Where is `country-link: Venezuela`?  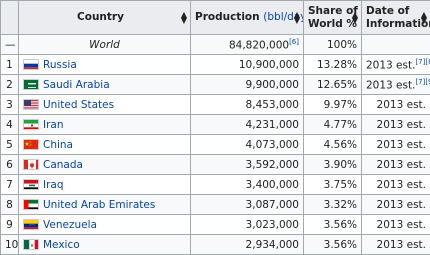 country-link: Venezuela is located at coordinates (70, 225).